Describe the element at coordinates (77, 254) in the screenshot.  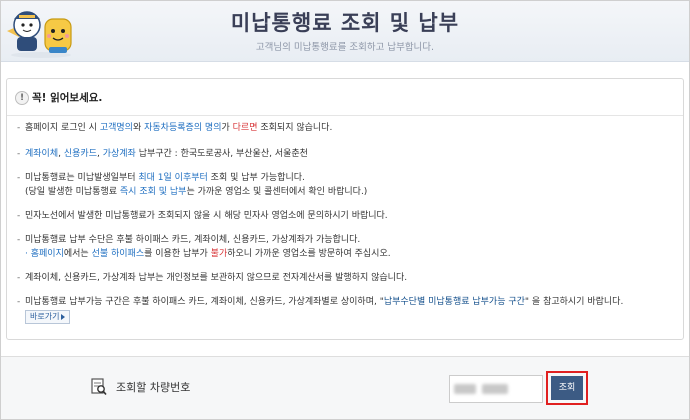
I see `text: 에서는` at that location.